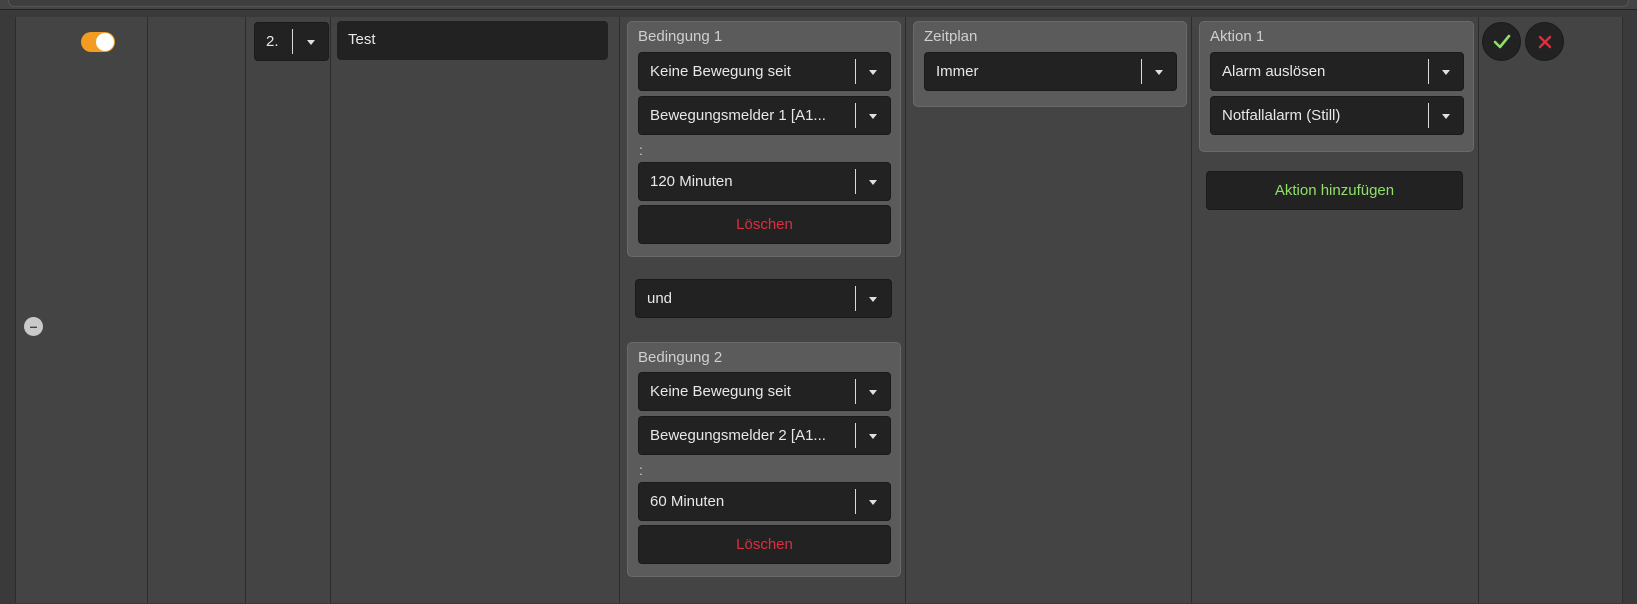  I want to click on close-icon, so click(1545, 42).